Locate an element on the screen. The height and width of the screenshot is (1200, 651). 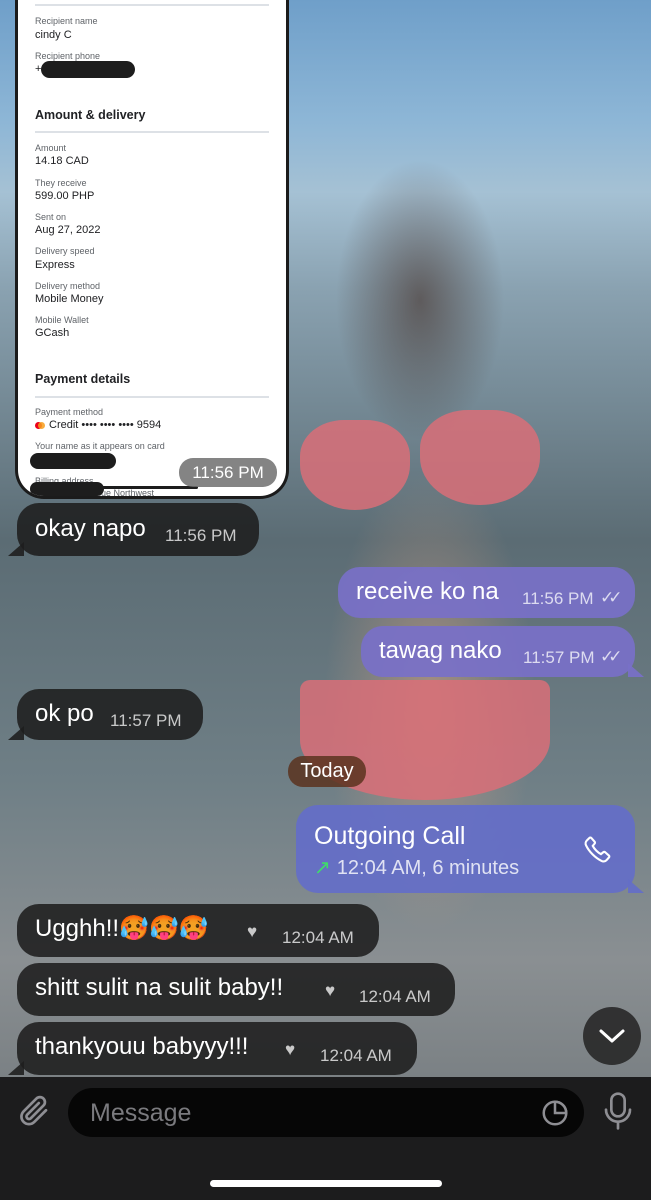
message-input-container is located at coordinates (326, 1113).